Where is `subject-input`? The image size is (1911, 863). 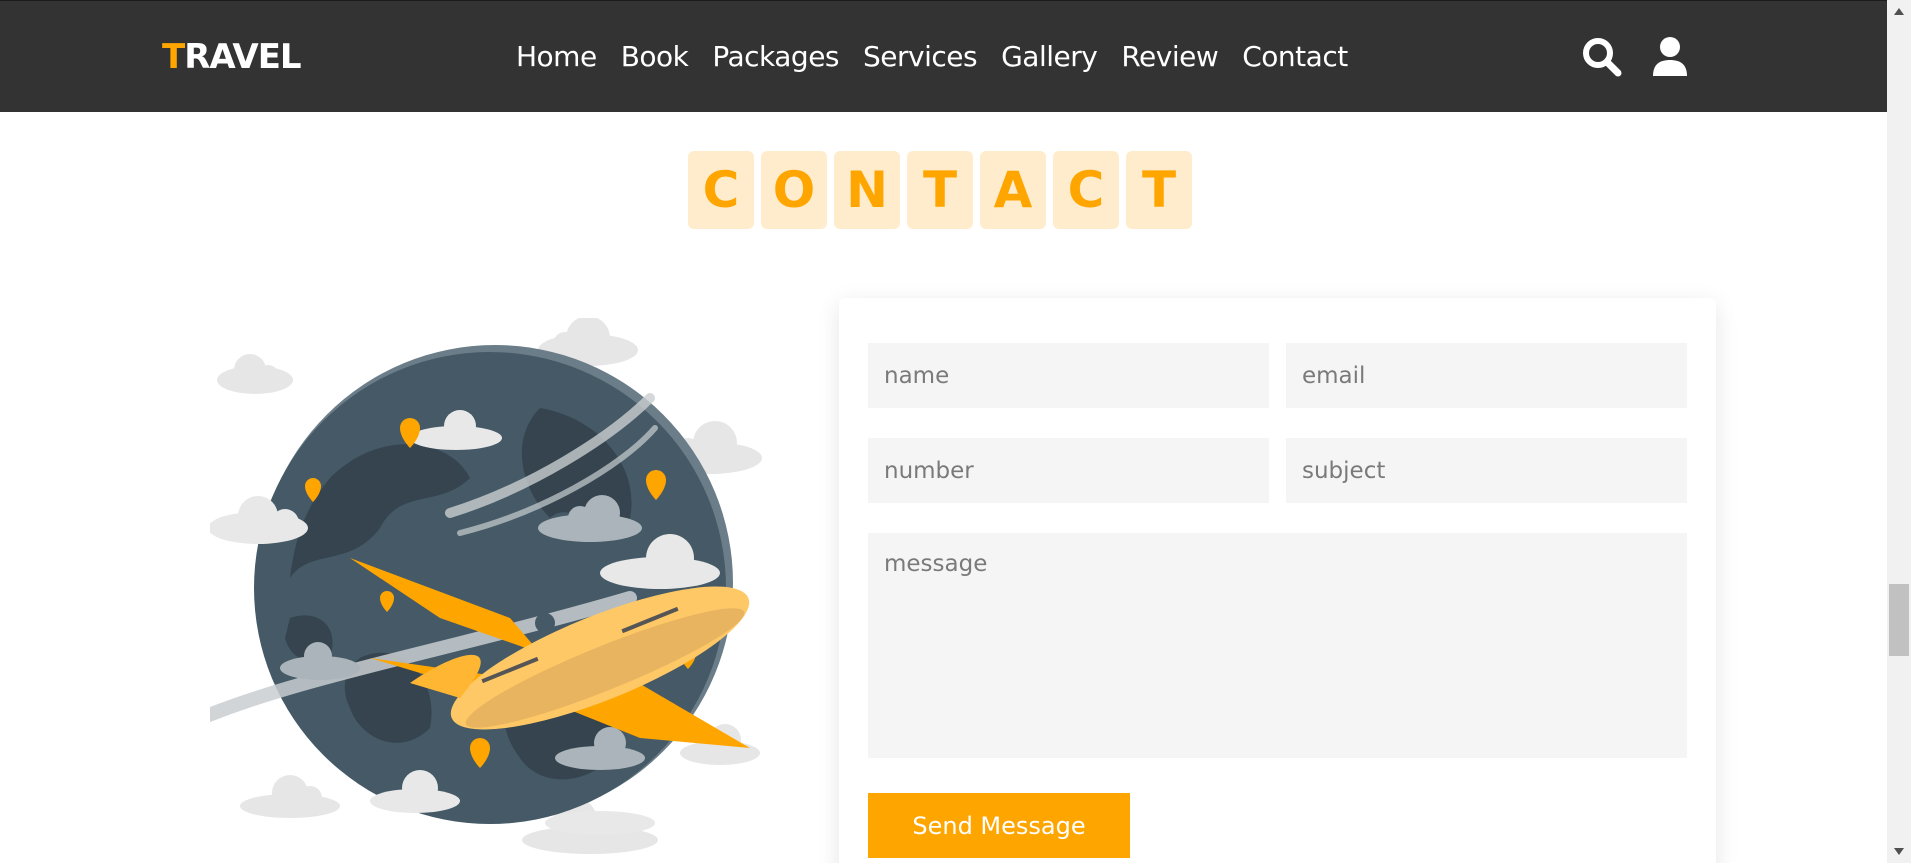
subject-input is located at coordinates (1486, 470).